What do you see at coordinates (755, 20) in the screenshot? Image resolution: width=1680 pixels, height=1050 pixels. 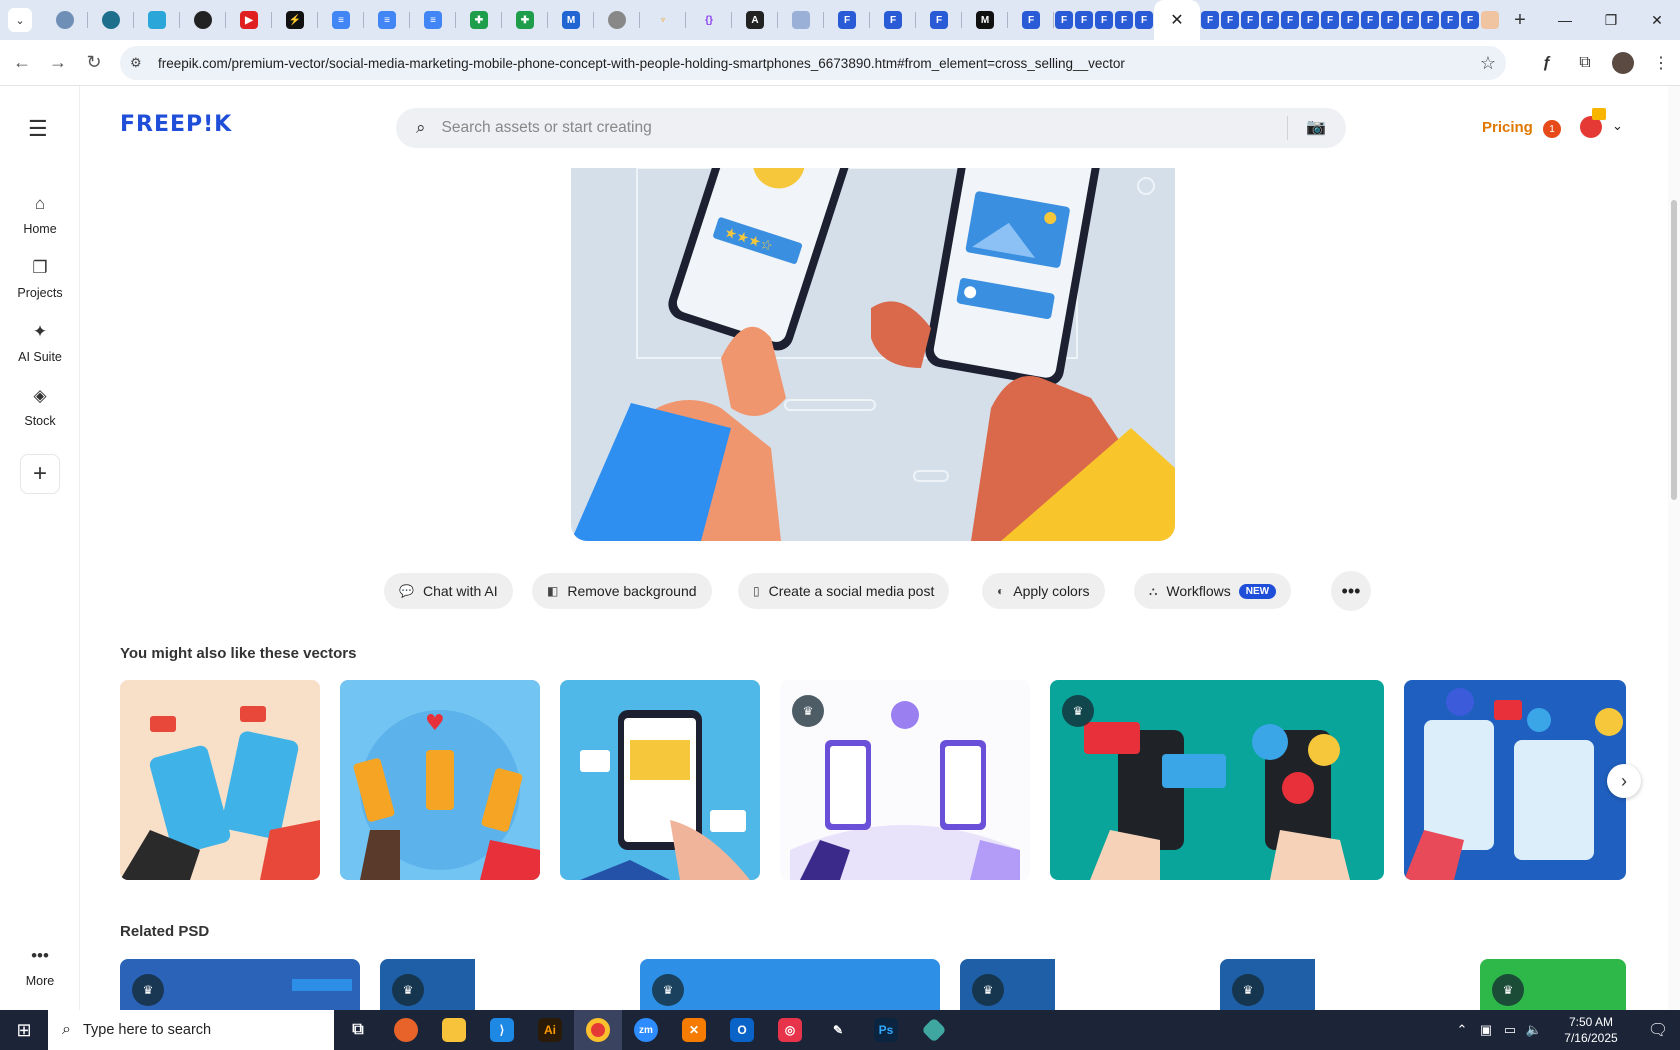 I see `browser-tab: A` at bounding box center [755, 20].